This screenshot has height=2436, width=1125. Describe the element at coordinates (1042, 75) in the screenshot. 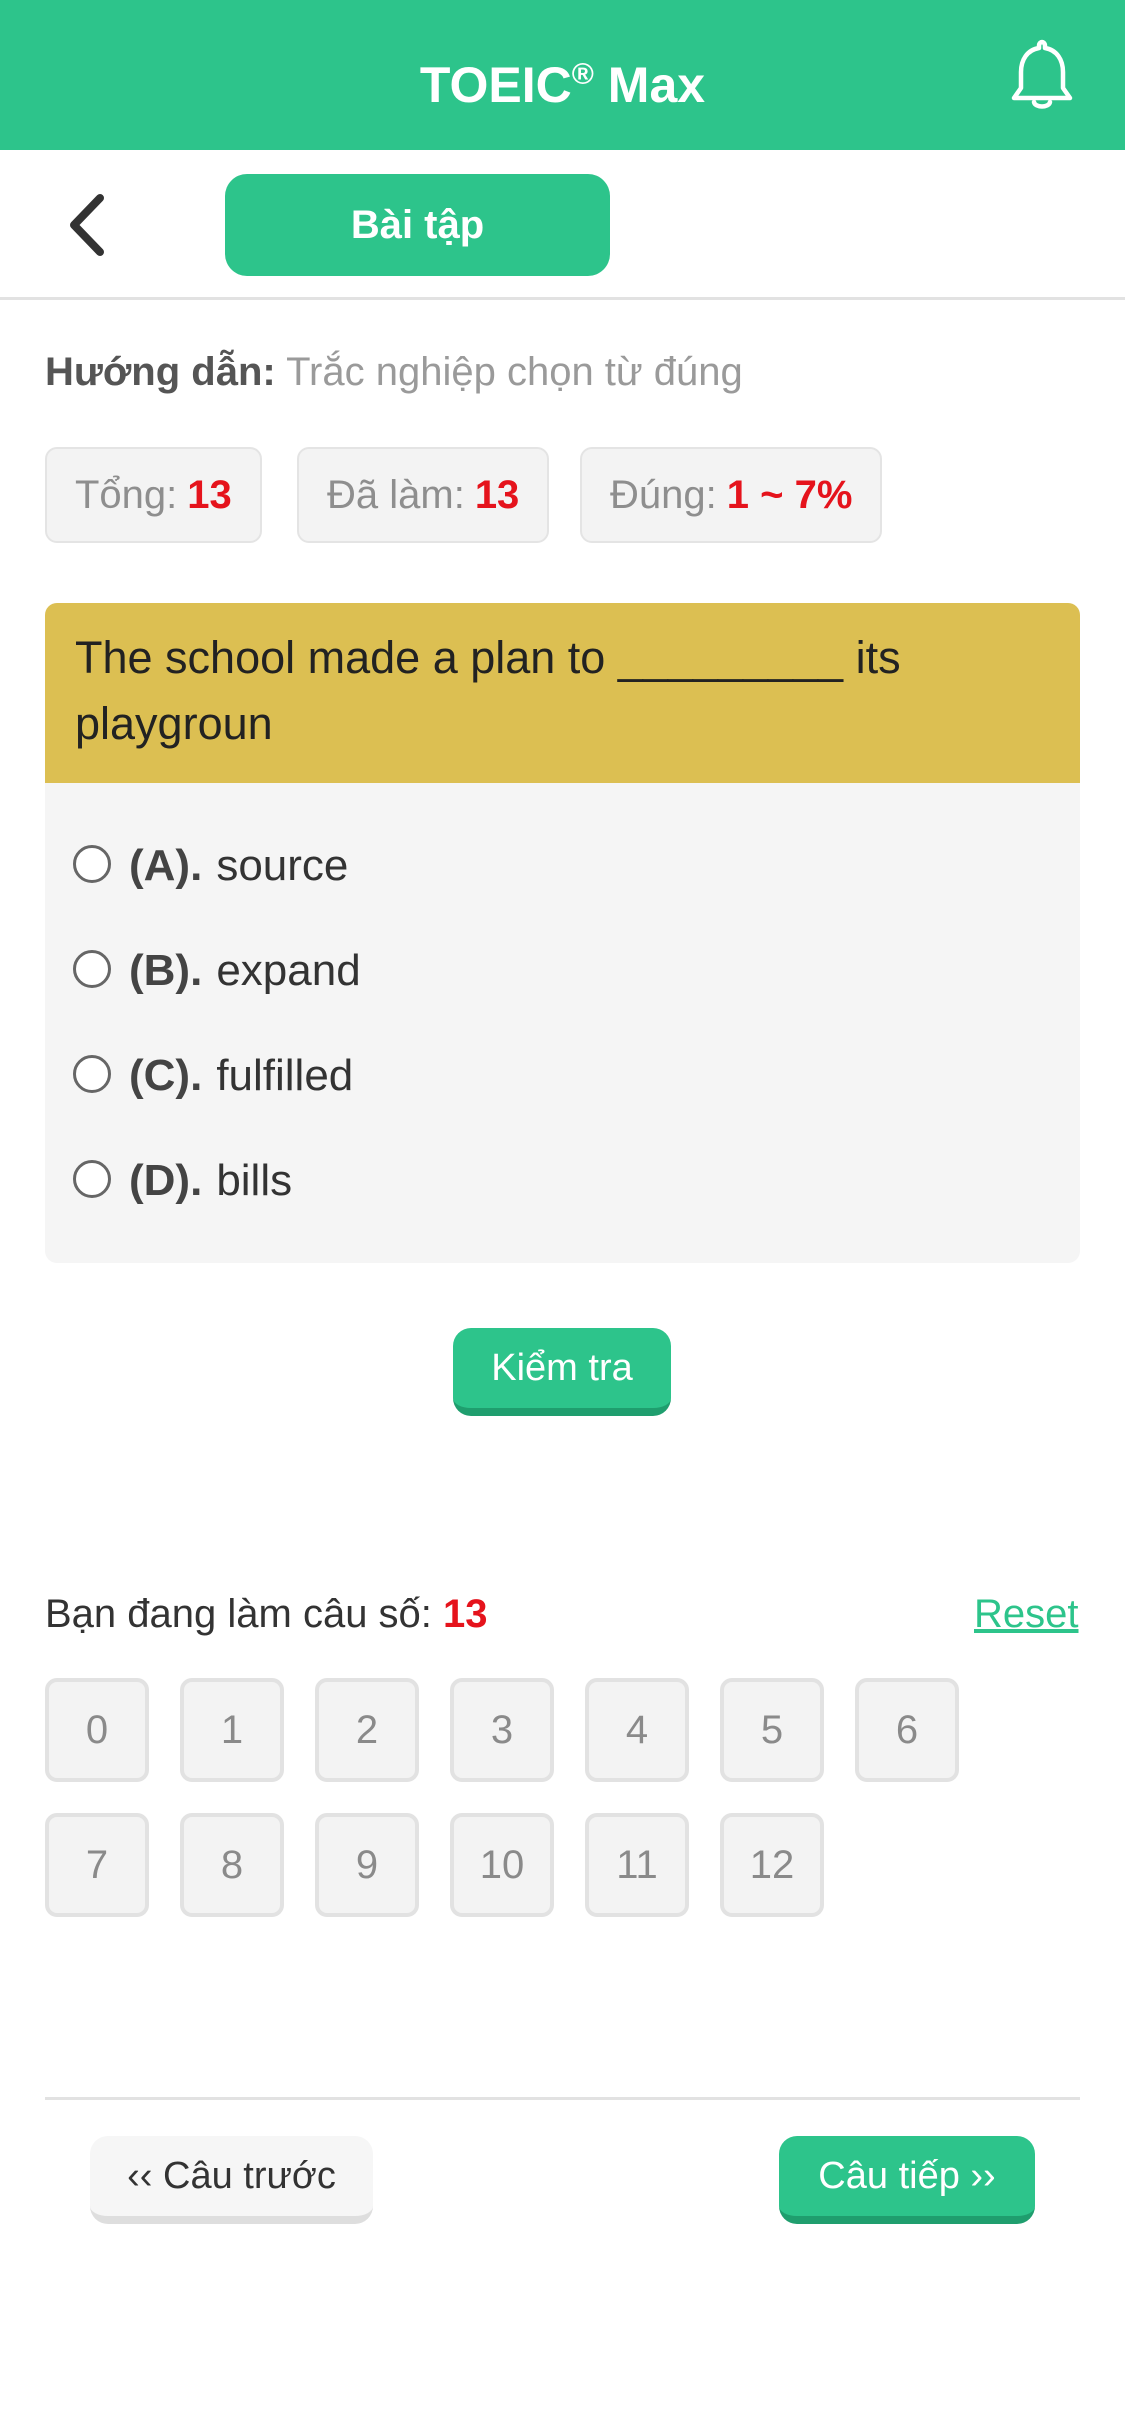

I see `bell-icon` at that location.